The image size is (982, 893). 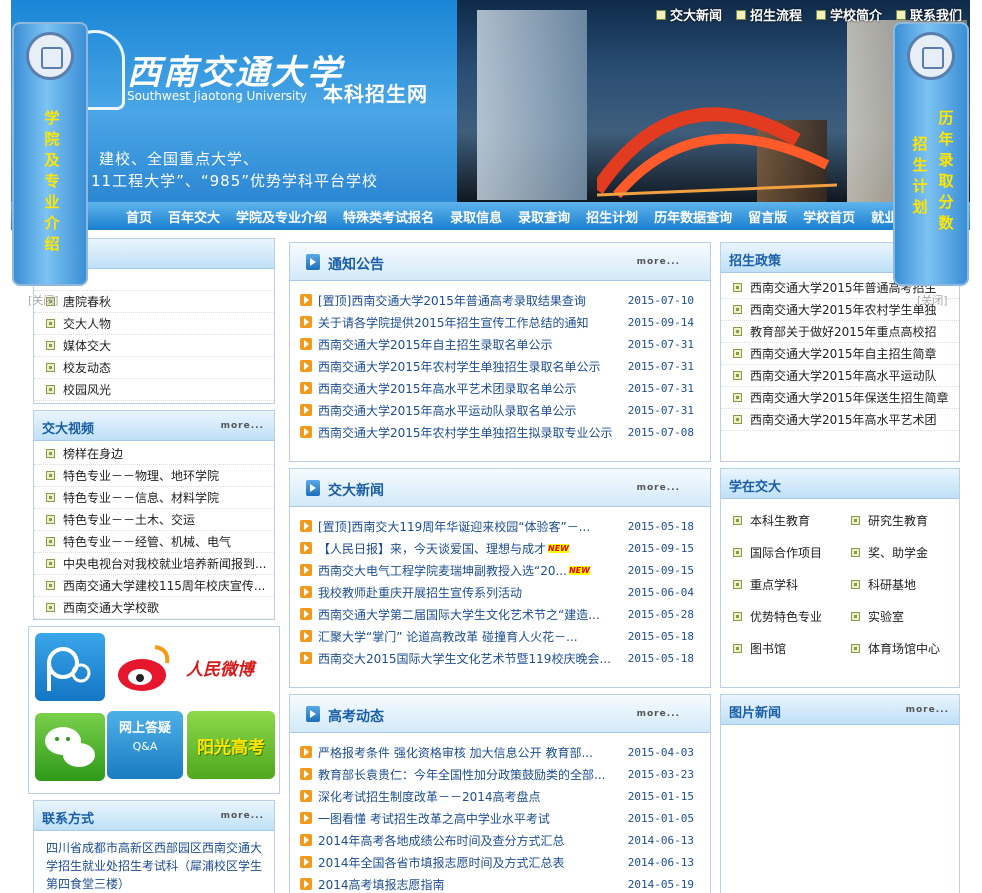 What do you see at coordinates (194, 216) in the screenshot?
I see `nav-history: 百年交大` at bounding box center [194, 216].